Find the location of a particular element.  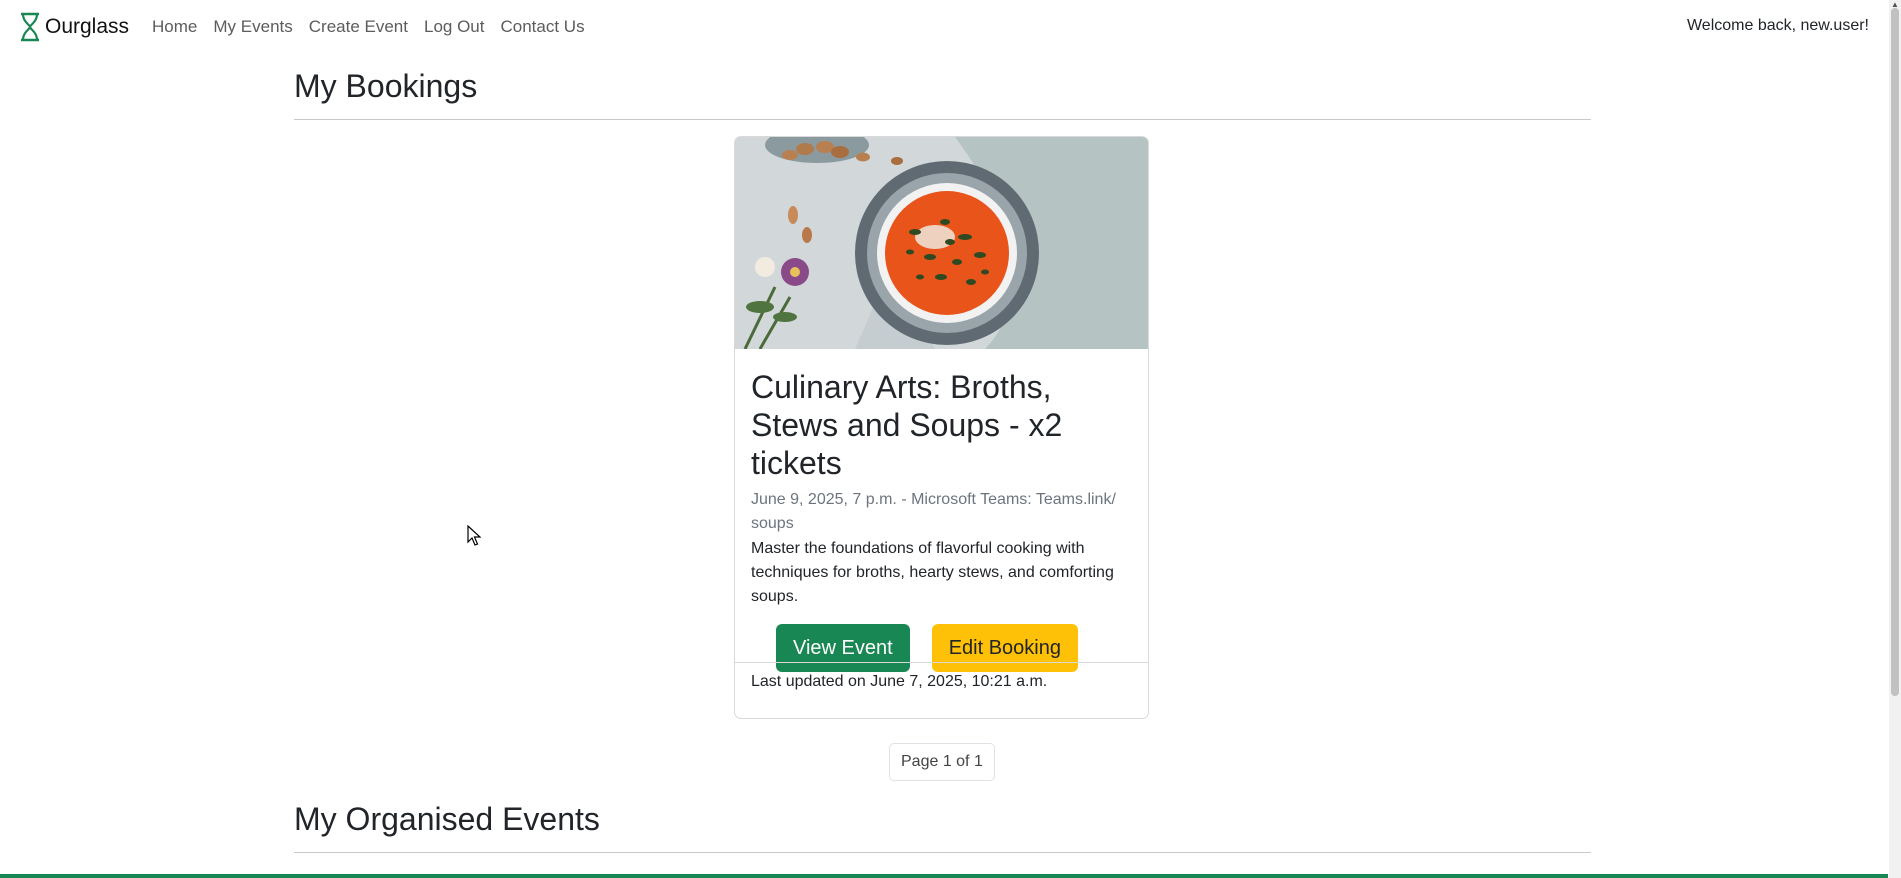

card-footer: Last updated on June 7, 2025, 10:21 a.m. is located at coordinates (941, 690).